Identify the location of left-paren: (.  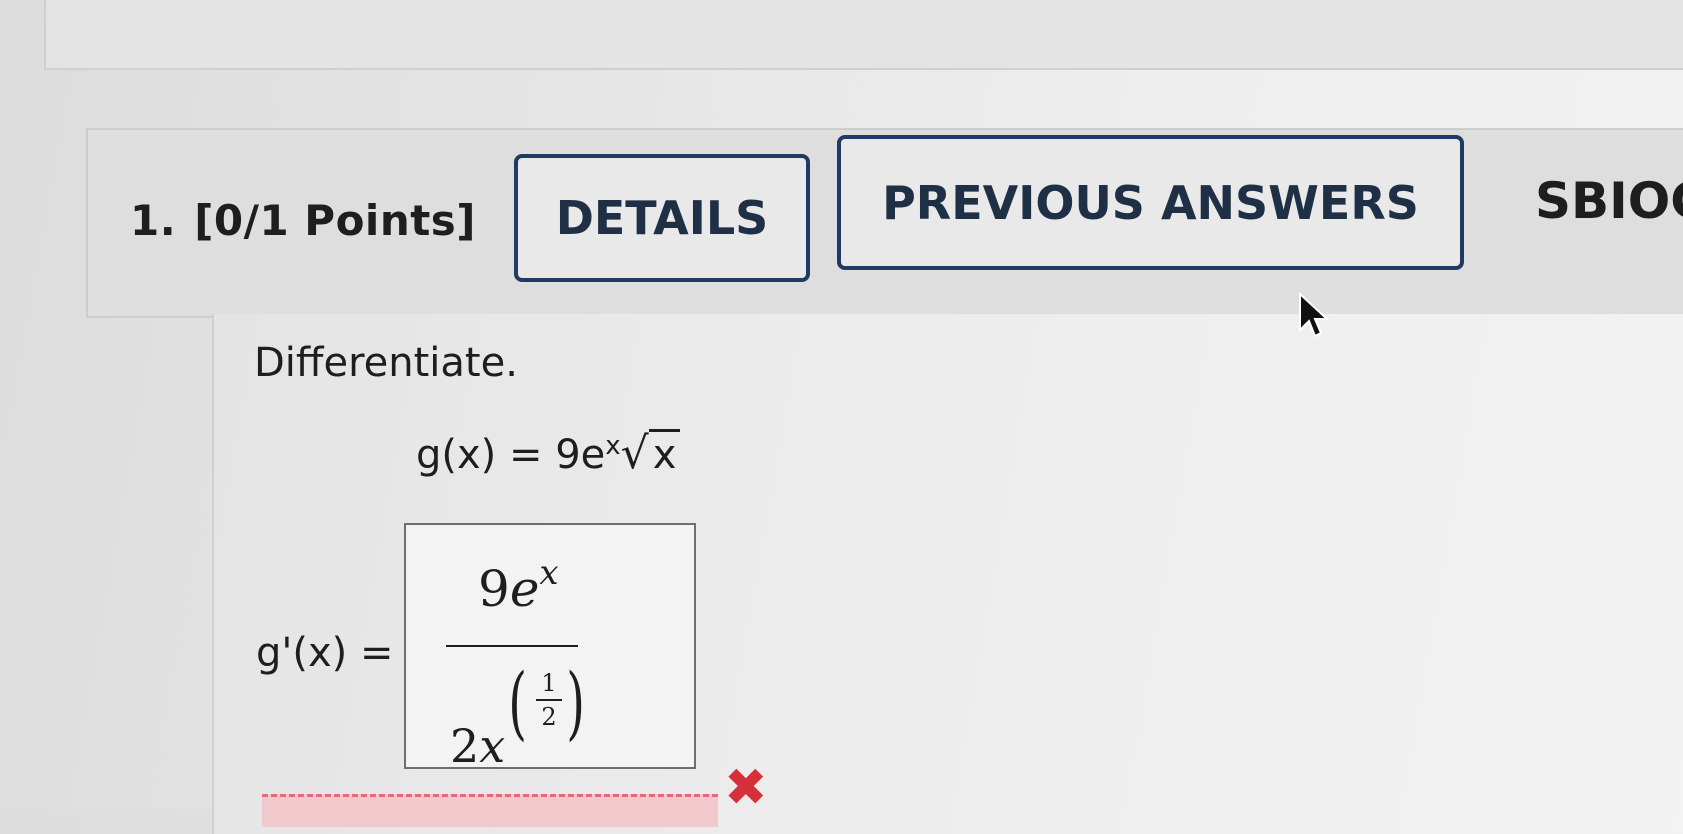
(517, 702).